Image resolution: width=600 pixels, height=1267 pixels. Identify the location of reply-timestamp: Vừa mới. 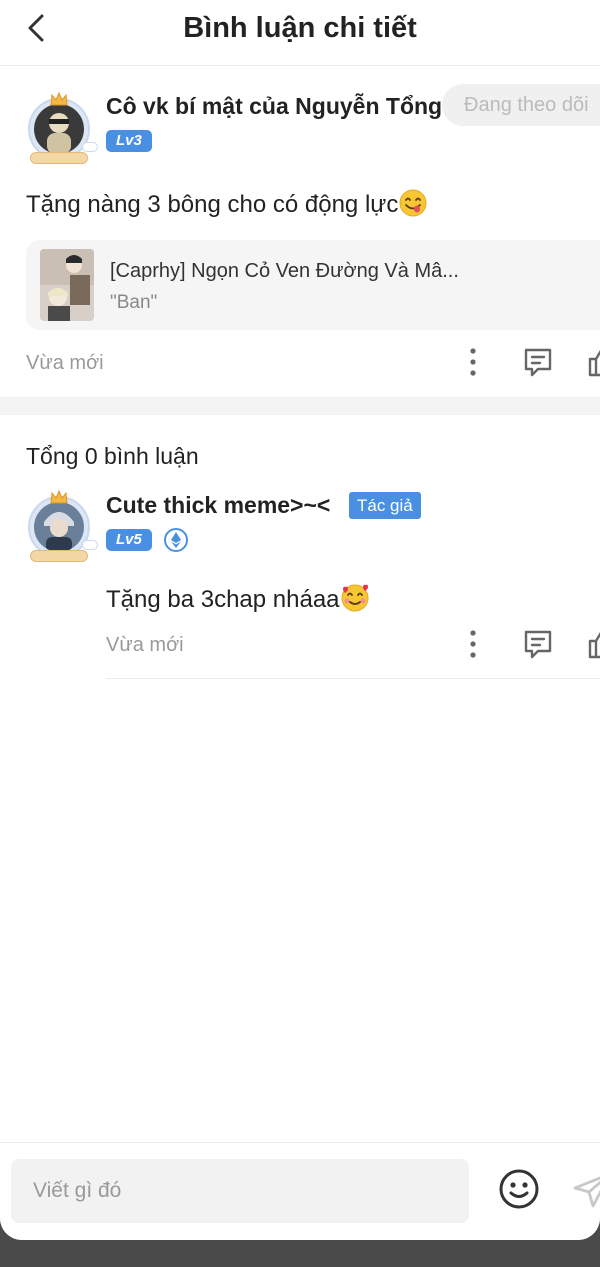
(145, 645).